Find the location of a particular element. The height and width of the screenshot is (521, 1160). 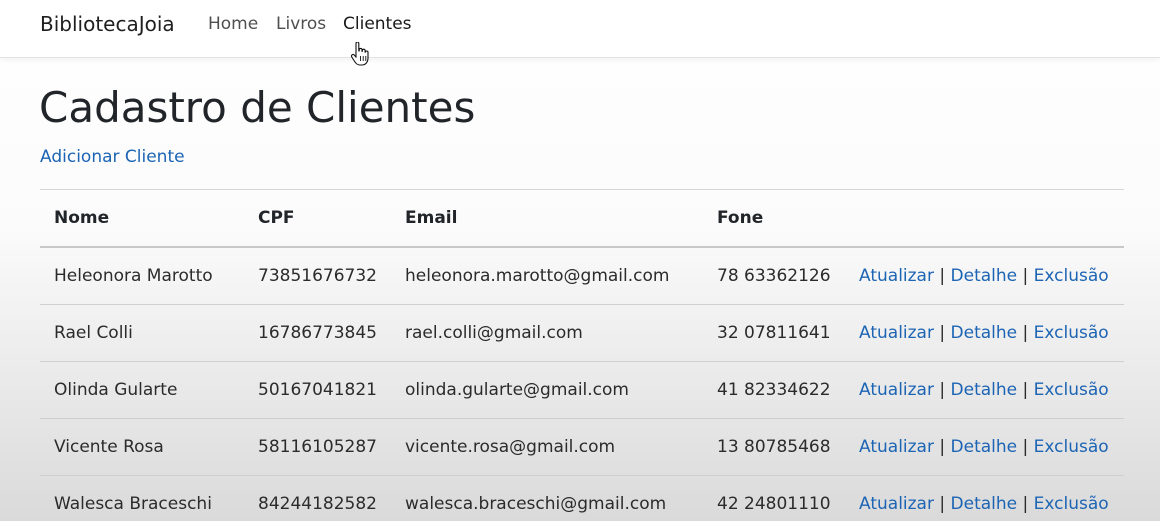

nav-livros-link: Livros is located at coordinates (301, 24).